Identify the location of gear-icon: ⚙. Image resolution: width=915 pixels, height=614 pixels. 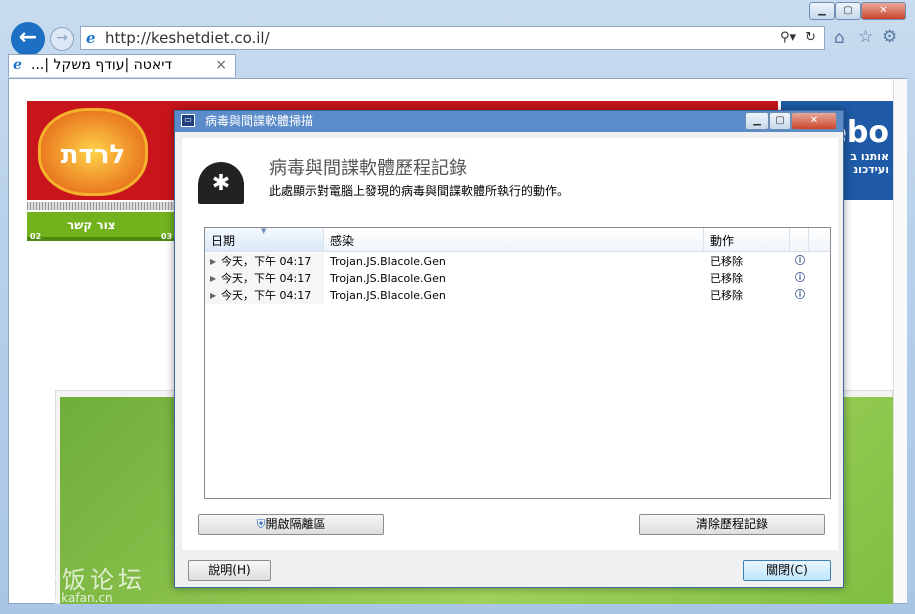
(889, 37).